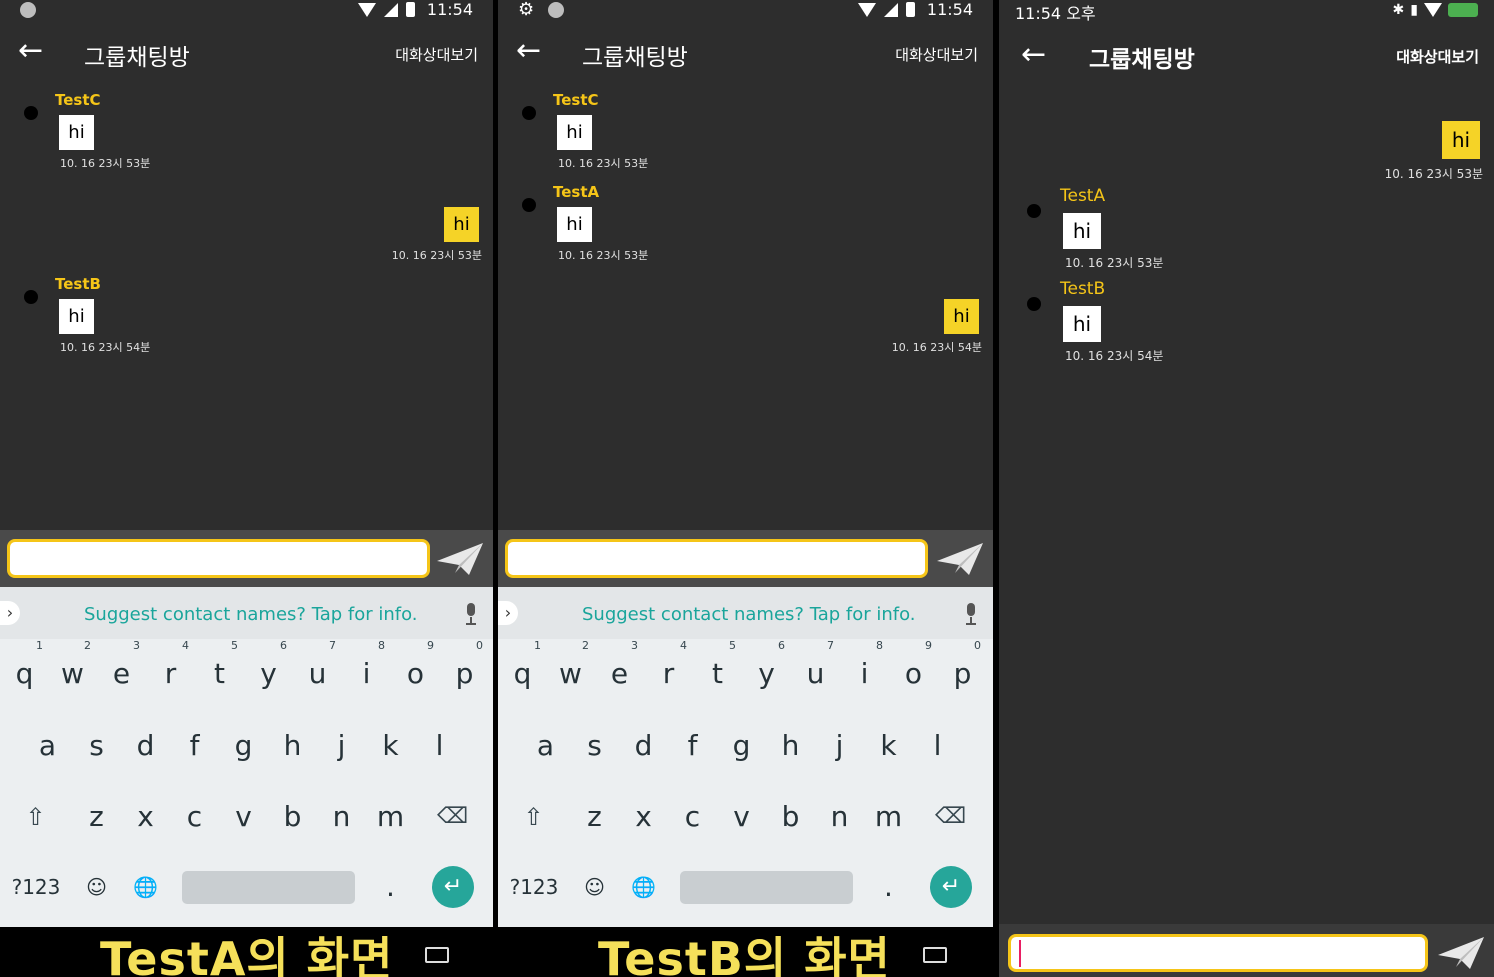 This screenshot has width=1494, height=977. What do you see at coordinates (1398, 10) in the screenshot?
I see `bluetooth-icon: ✱` at bounding box center [1398, 10].